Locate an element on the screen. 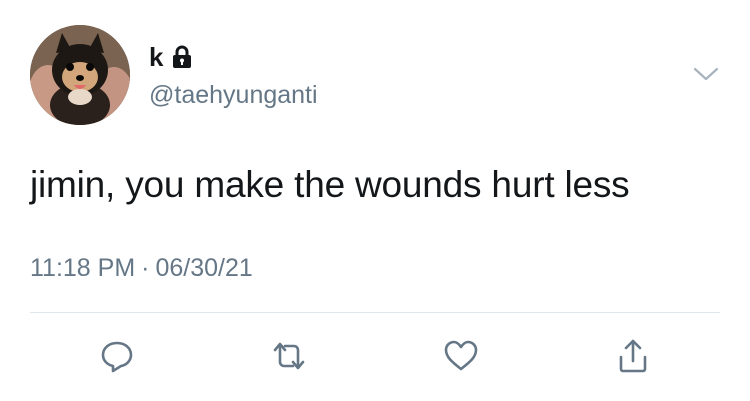 Image resolution: width=750 pixels, height=401 pixels. avatar-image is located at coordinates (80, 75).